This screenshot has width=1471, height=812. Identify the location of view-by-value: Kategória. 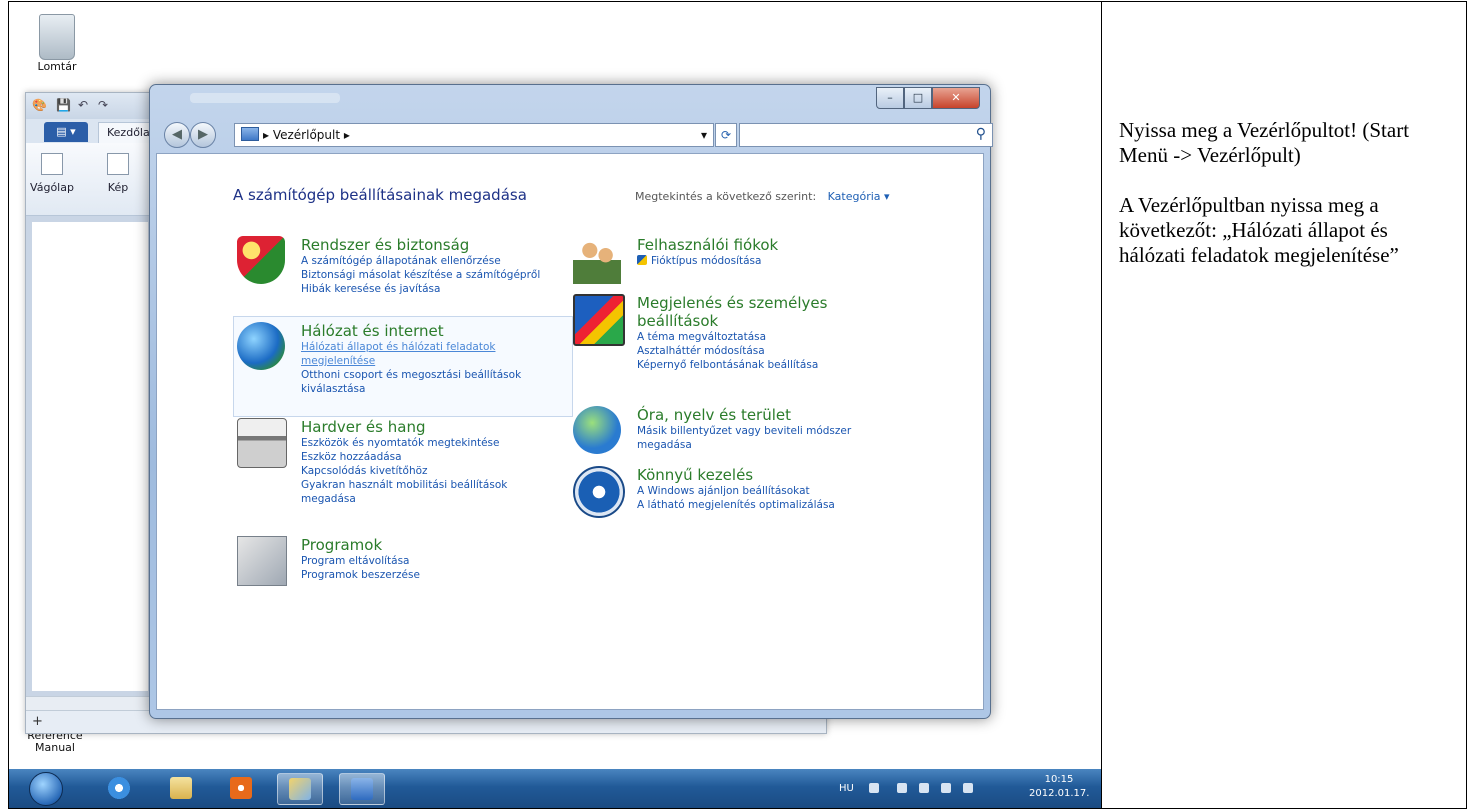
(854, 196).